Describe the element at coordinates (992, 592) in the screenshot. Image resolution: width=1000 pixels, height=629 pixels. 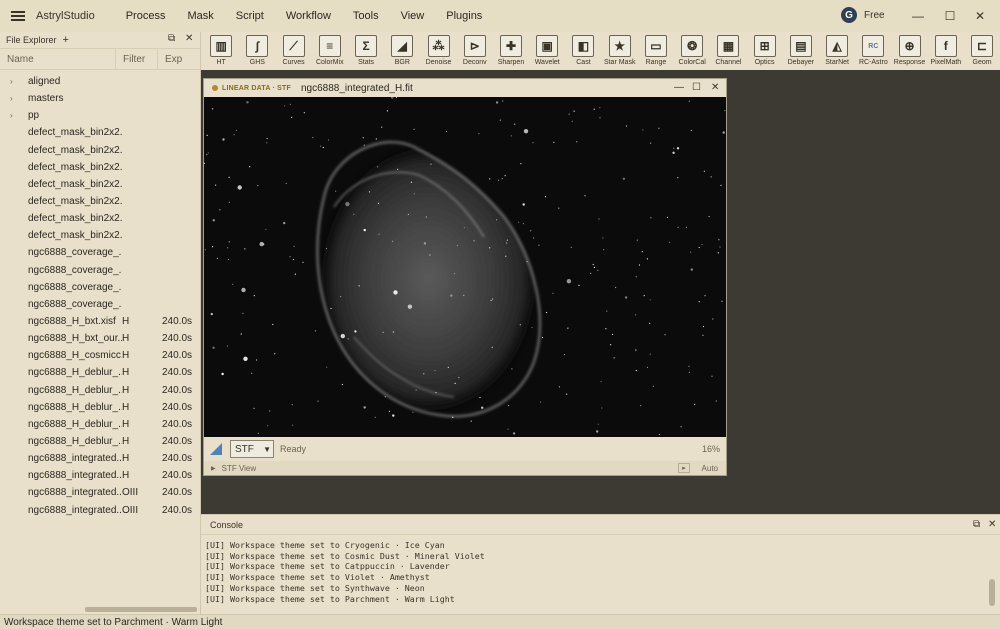
I see `vertical-scrollbar` at that location.